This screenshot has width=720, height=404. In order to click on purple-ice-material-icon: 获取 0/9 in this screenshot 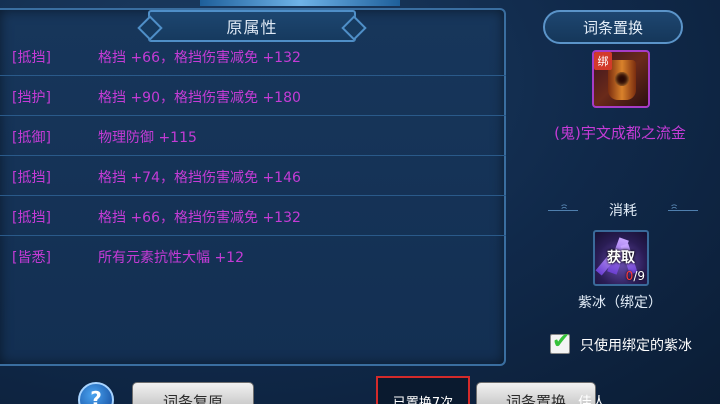, I will do `click(621, 258)`.